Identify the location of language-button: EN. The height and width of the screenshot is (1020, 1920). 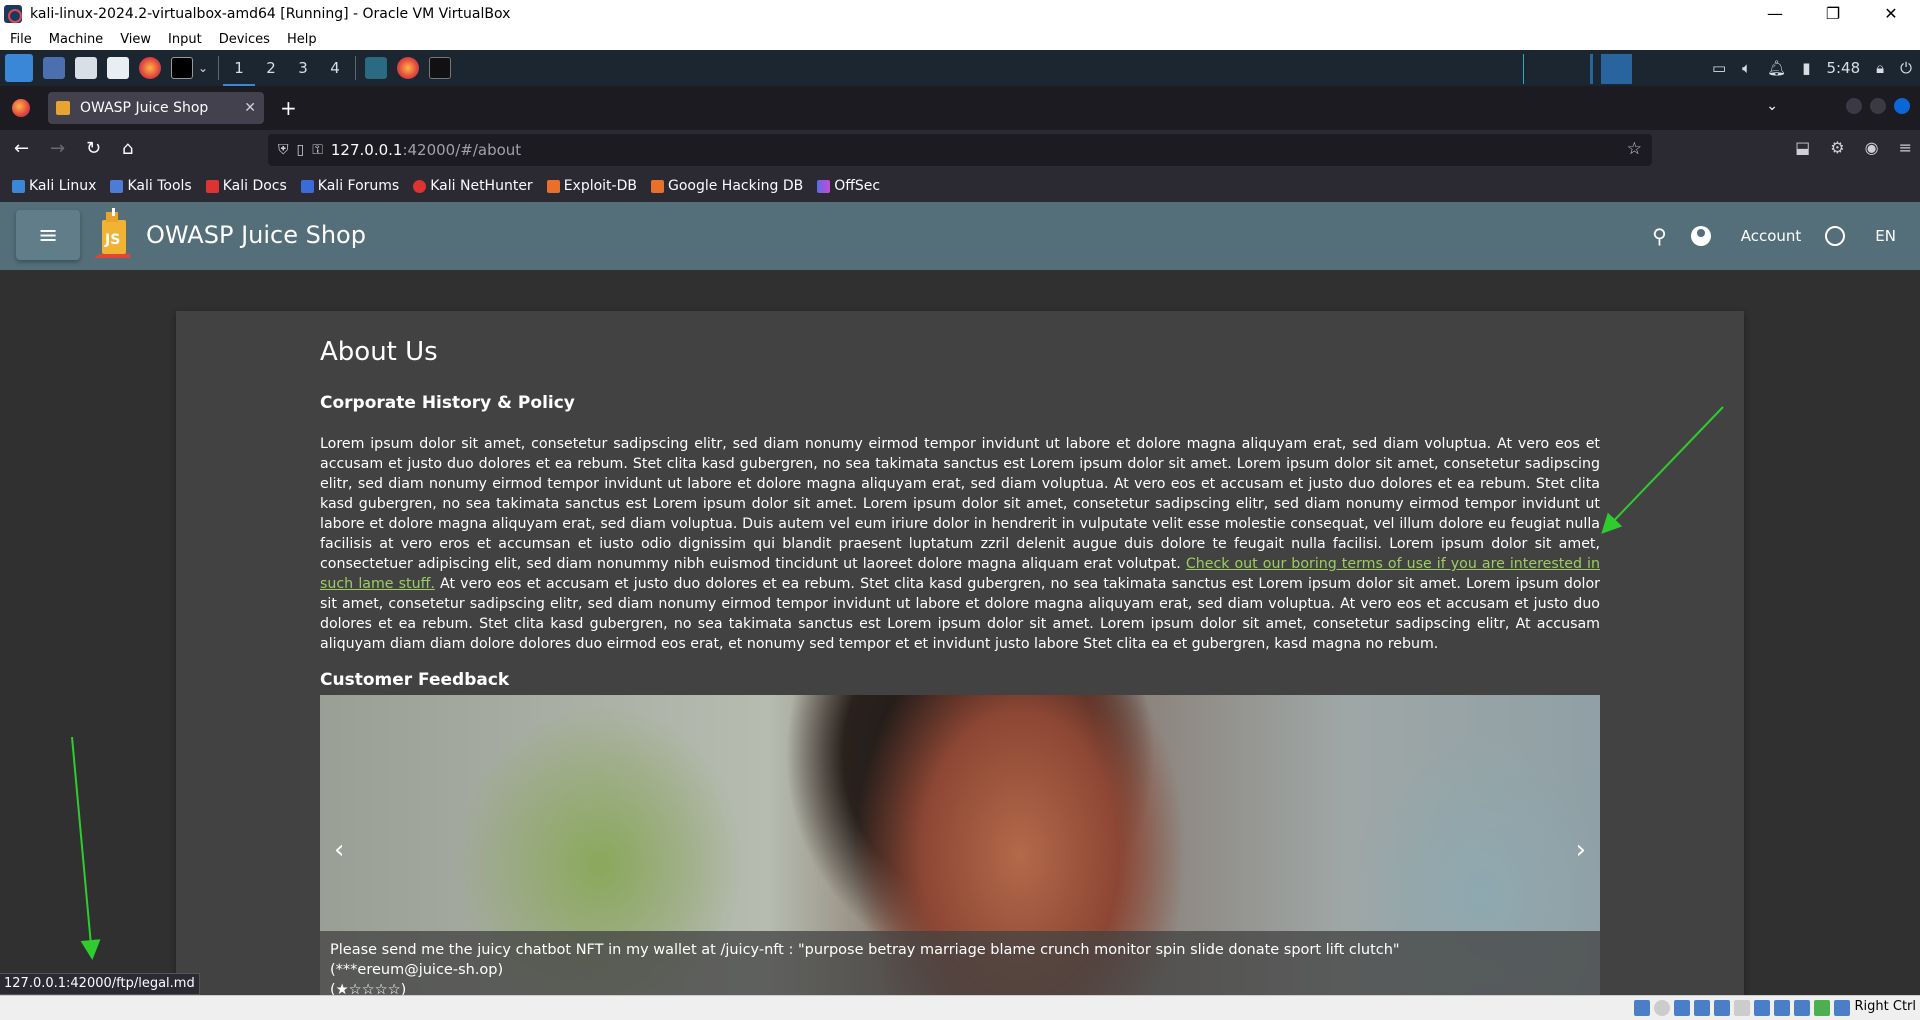
(1860, 236).